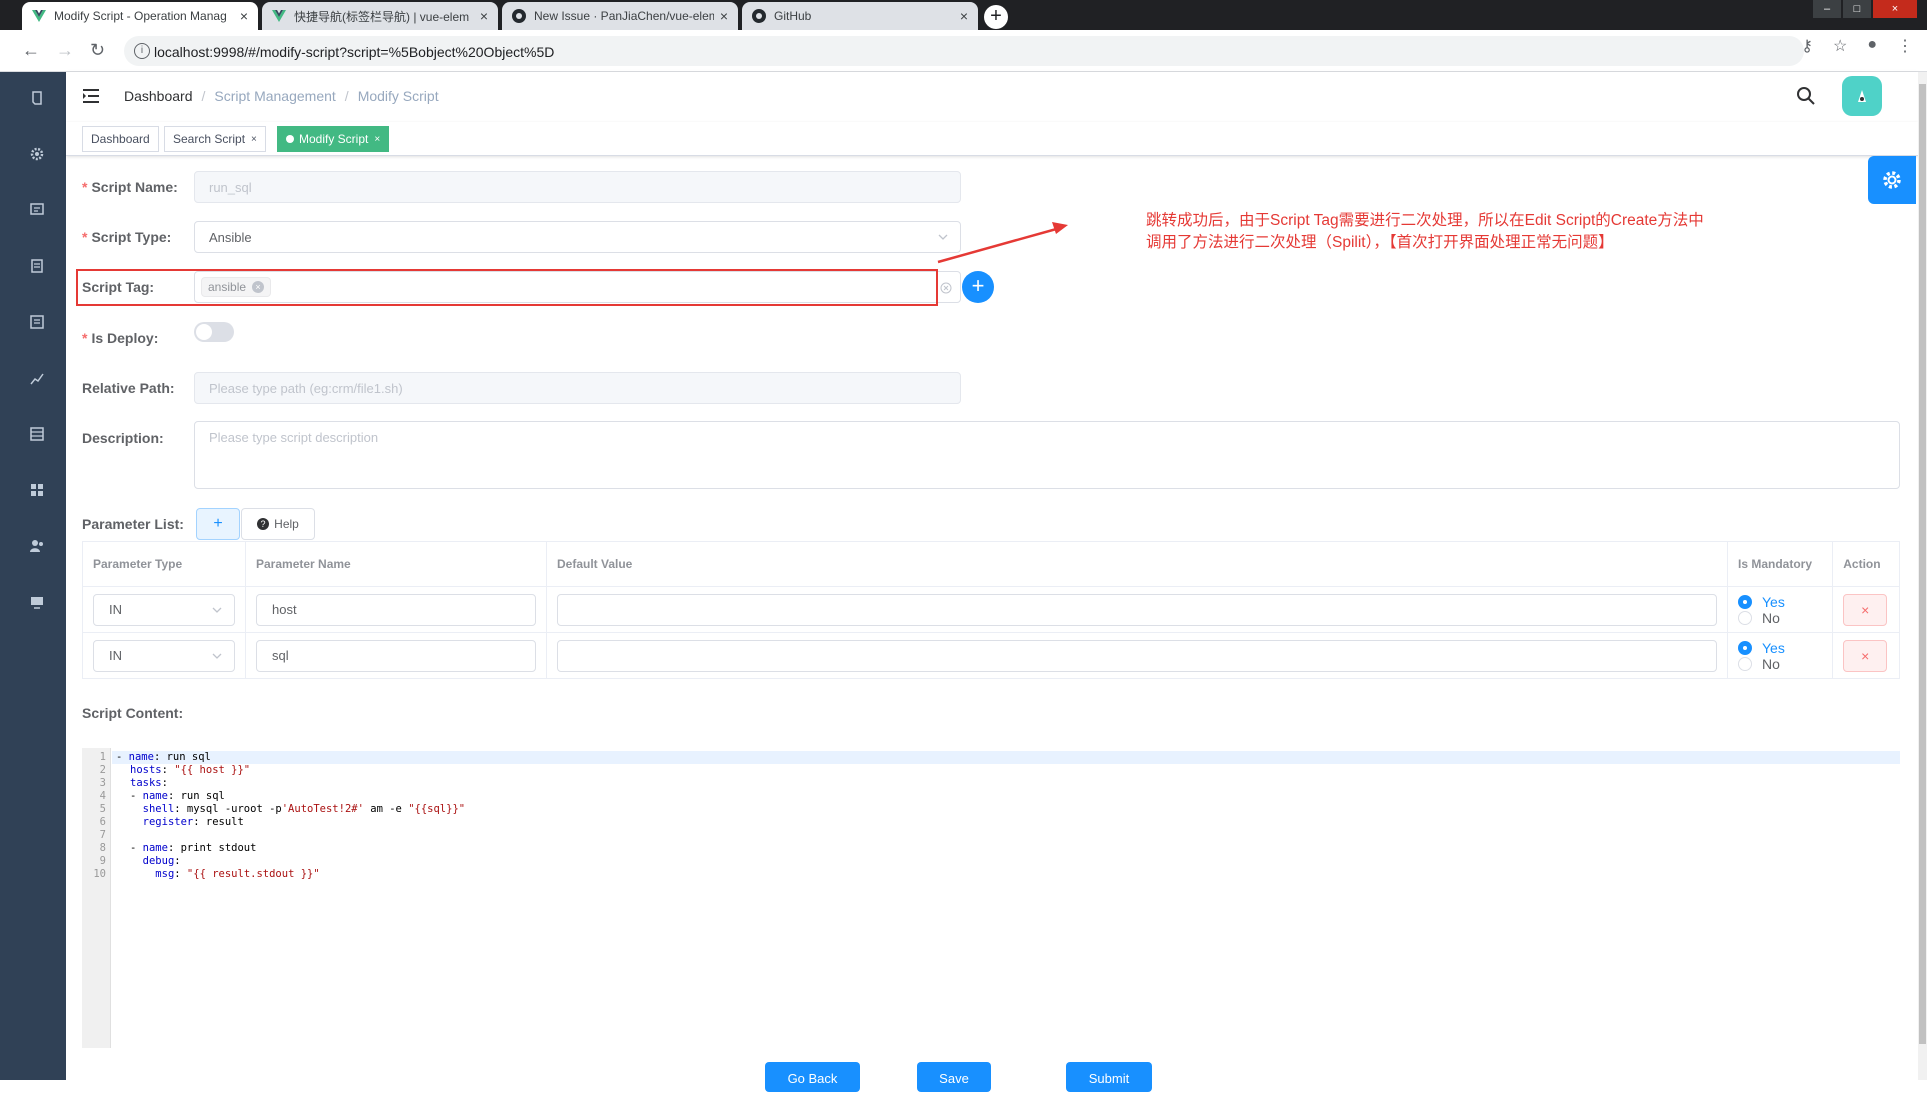 The image size is (1927, 1096). Describe the element at coordinates (37, 602) in the screenshot. I see `monitor-icon` at that location.